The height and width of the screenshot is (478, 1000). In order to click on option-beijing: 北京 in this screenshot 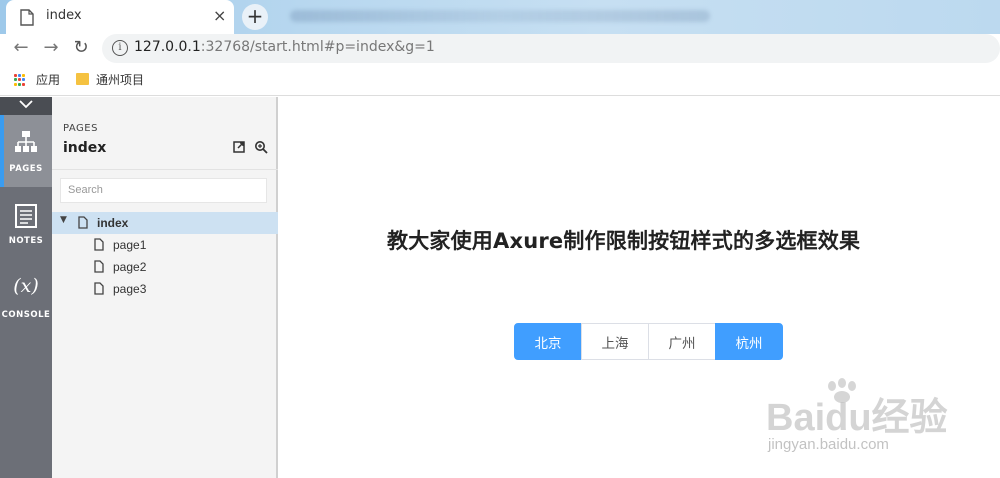, I will do `click(548, 341)`.